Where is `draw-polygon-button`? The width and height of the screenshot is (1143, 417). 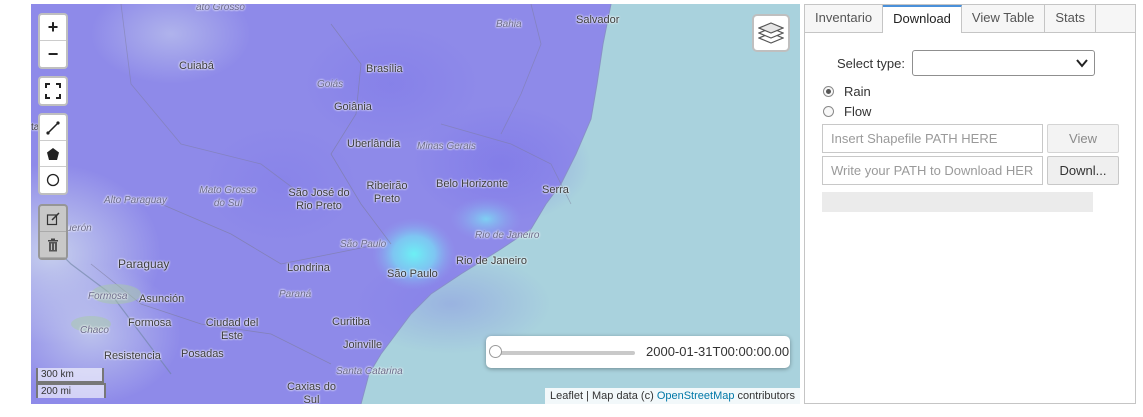
draw-polygon-button is located at coordinates (53, 154).